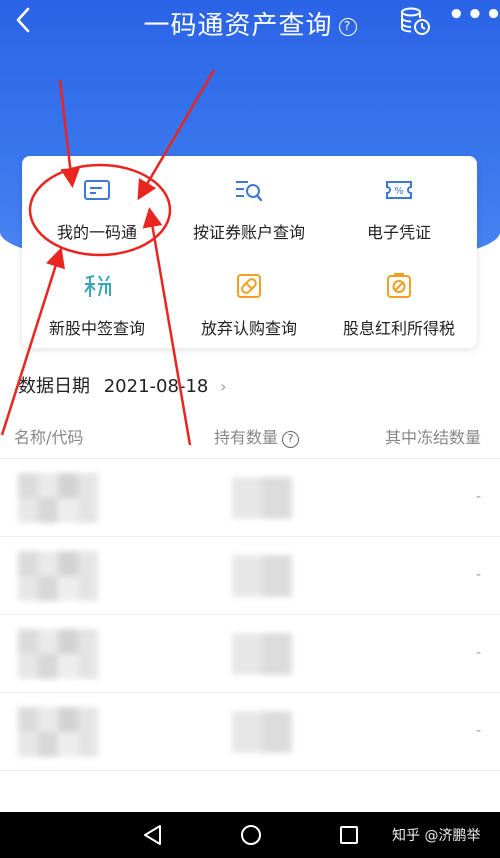 The height and width of the screenshot is (858, 500). I want to click on page-title: 一码通资产查询, so click(238, 26).